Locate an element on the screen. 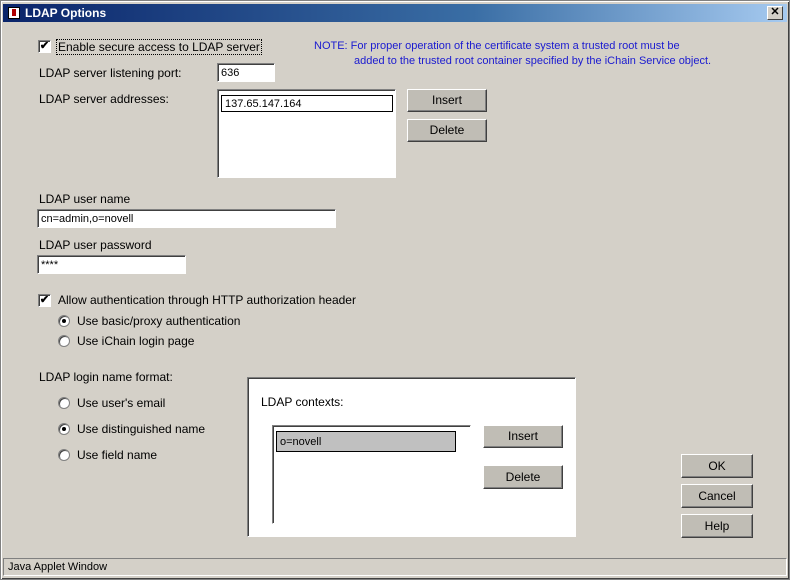 This screenshot has height=580, width=790. contexts-delete-button: Delete is located at coordinates (523, 477).